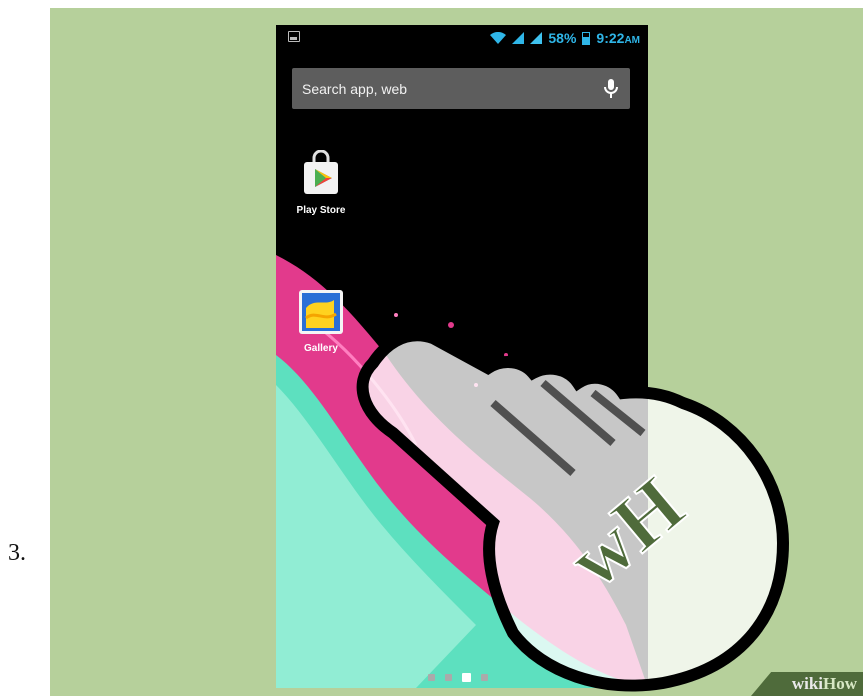 The image size is (863, 696). Describe the element at coordinates (618, 38) in the screenshot. I see `clock: 9:22AM` at that location.